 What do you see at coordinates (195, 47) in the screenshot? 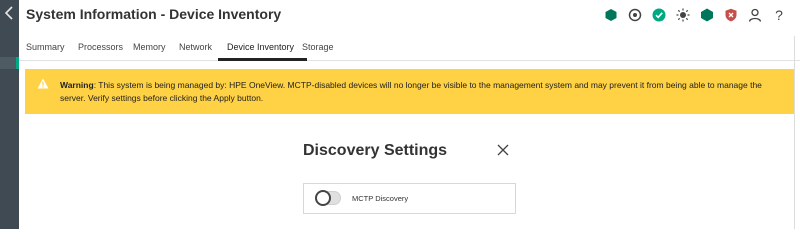
I see `tab-network: Network` at bounding box center [195, 47].